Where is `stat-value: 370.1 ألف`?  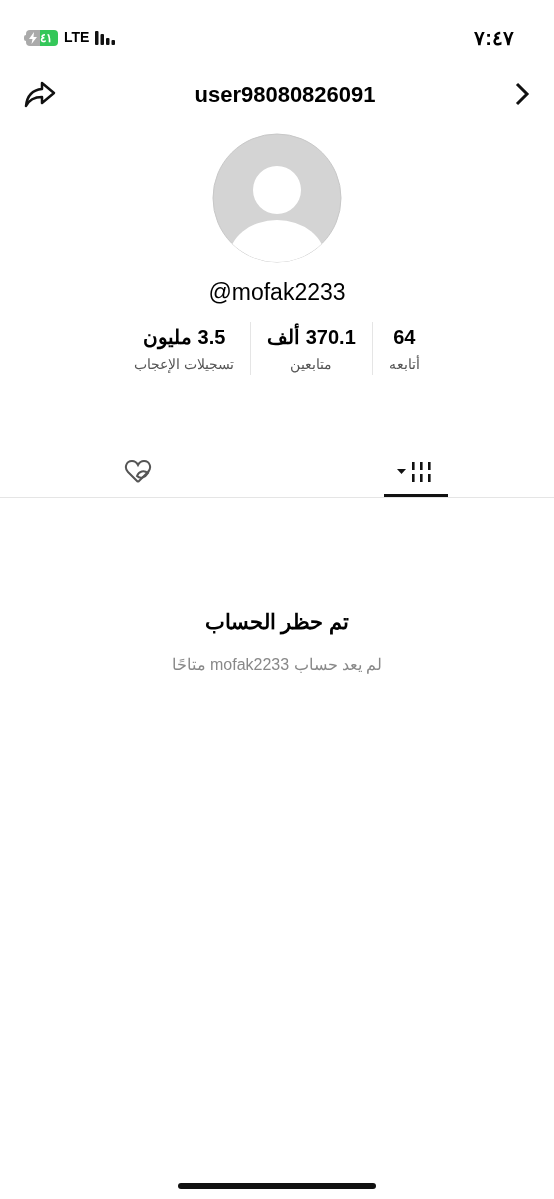
stat-value: 370.1 ألف is located at coordinates (311, 336).